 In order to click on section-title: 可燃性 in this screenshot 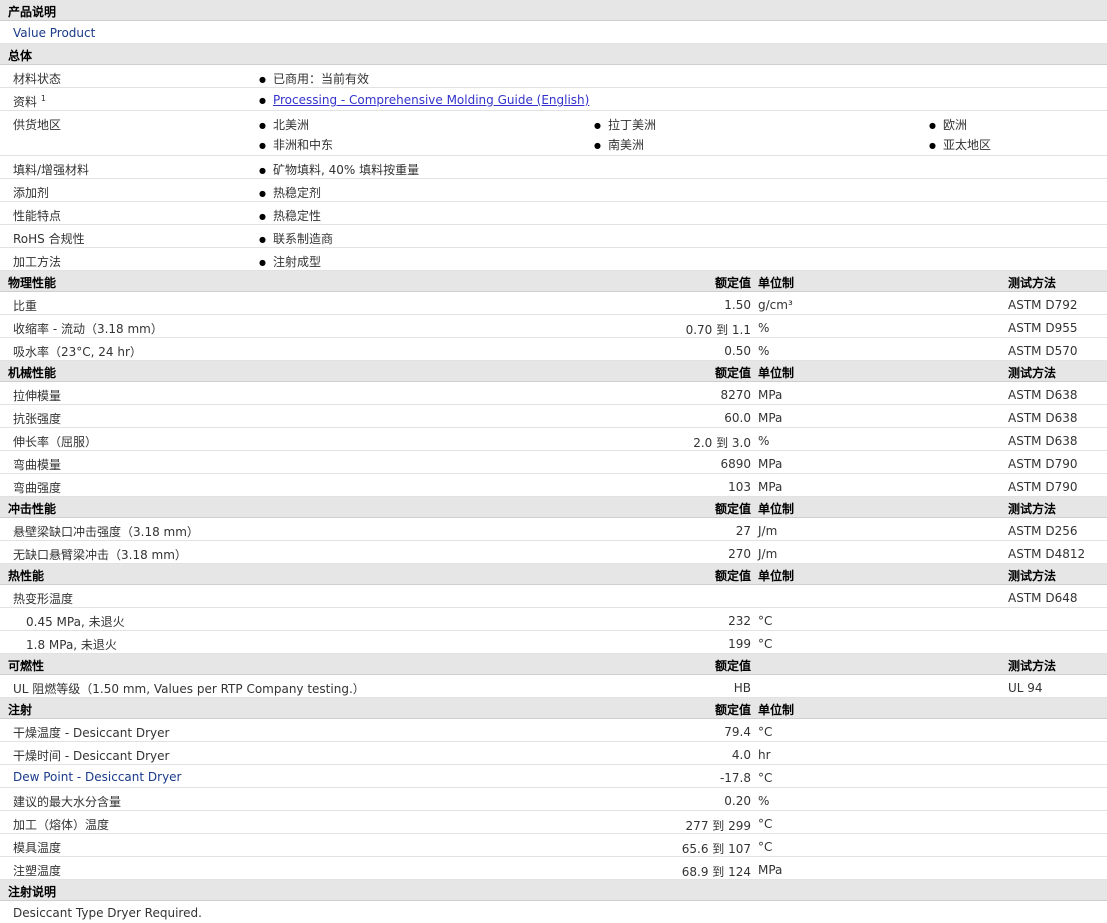, I will do `click(26, 666)`.